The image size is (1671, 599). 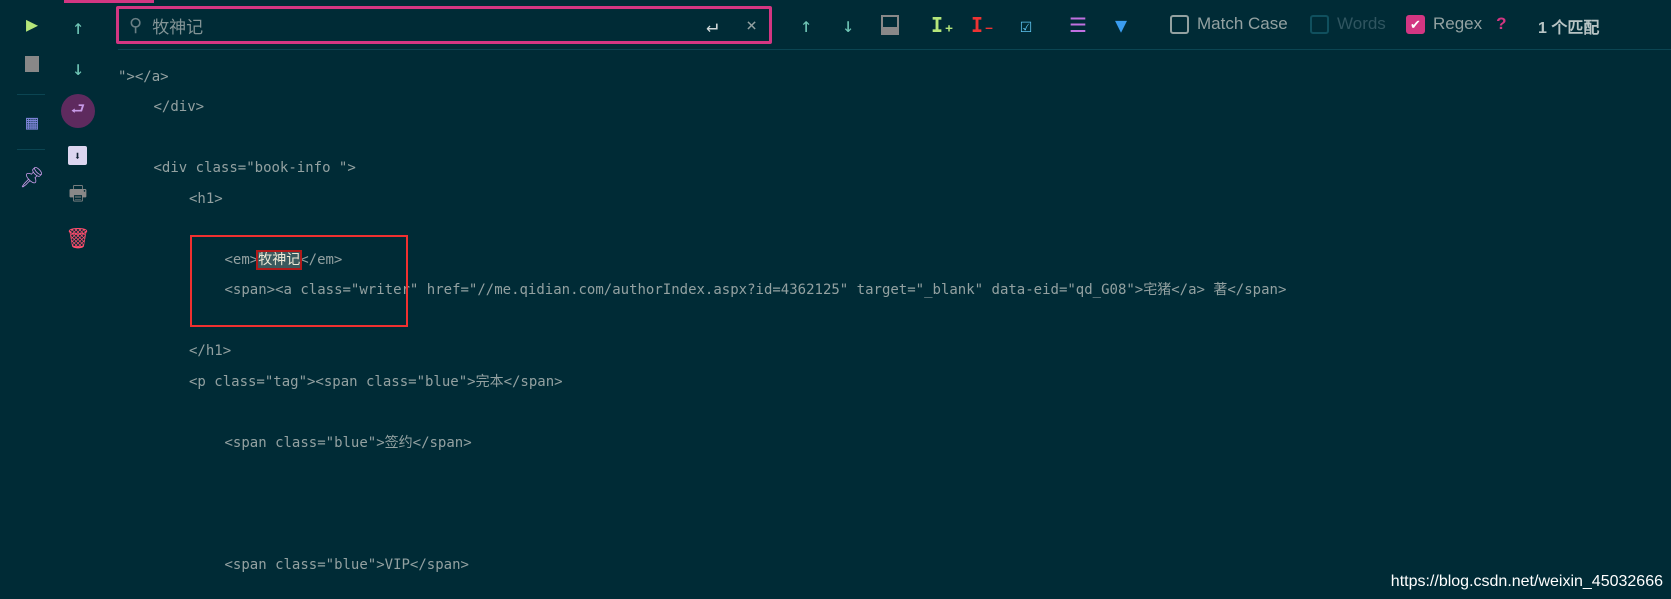 I want to click on search-input, so click(x=429, y=25).